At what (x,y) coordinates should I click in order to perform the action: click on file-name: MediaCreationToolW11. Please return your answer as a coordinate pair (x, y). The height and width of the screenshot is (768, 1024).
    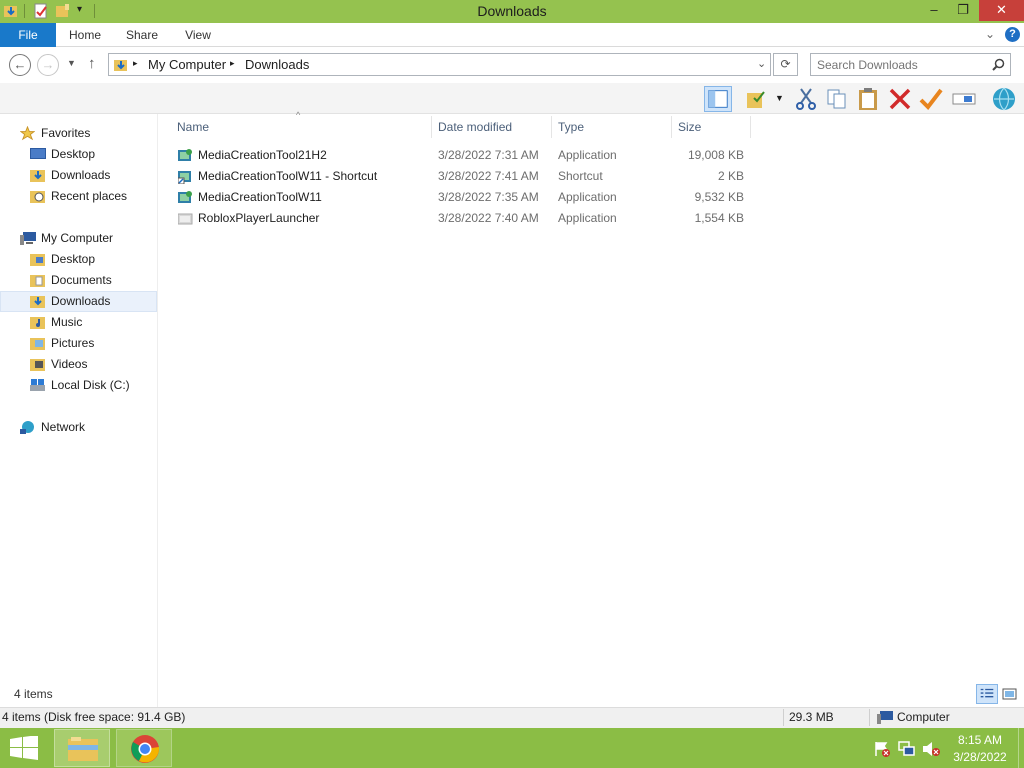
    Looking at the image, I should click on (260, 197).